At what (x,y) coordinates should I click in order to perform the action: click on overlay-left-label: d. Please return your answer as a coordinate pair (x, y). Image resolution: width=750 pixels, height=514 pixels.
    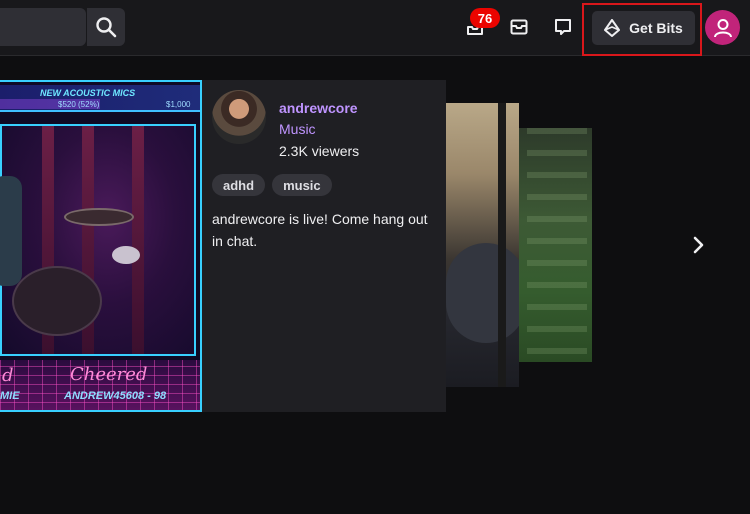
    Looking at the image, I should click on (8, 375).